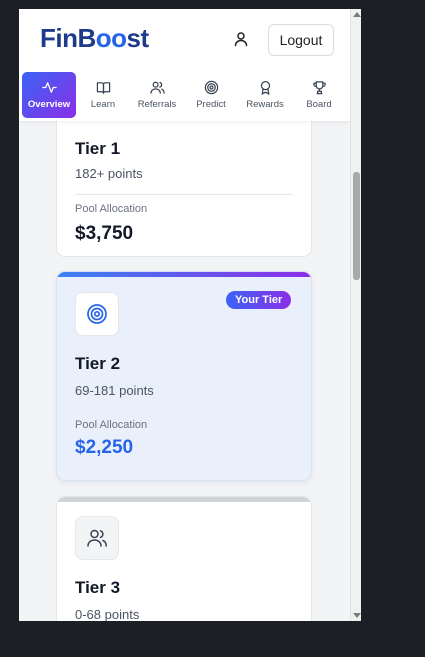  What do you see at coordinates (103, 95) in the screenshot?
I see `tab-learn: Learn` at bounding box center [103, 95].